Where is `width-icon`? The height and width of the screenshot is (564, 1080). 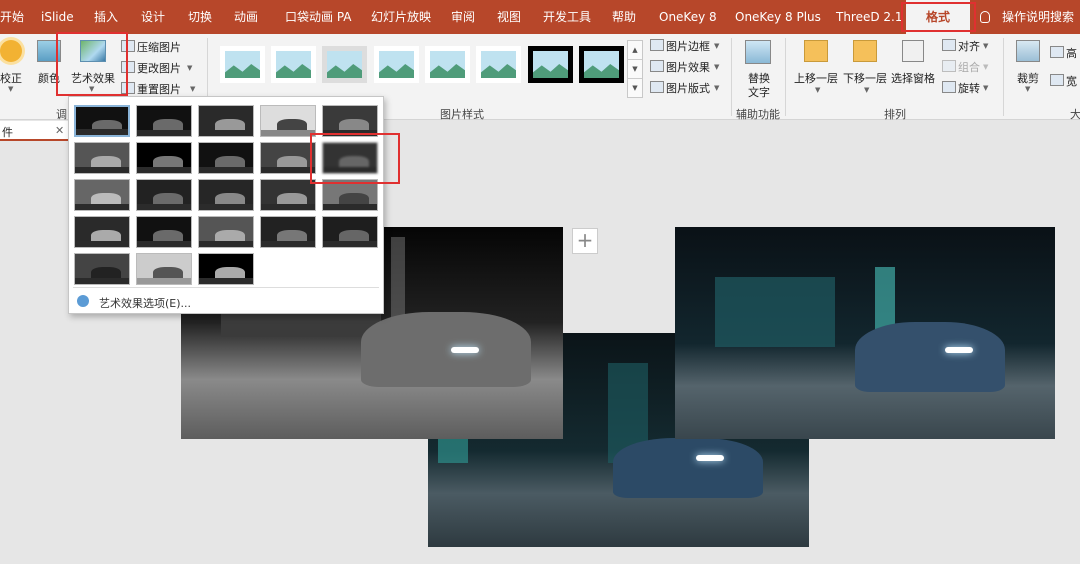
width-icon is located at coordinates (1057, 80).